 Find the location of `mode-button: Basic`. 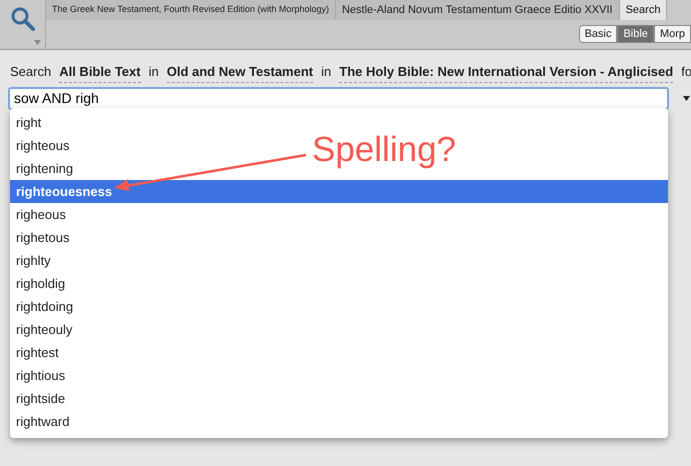

mode-button: Basic is located at coordinates (598, 34).